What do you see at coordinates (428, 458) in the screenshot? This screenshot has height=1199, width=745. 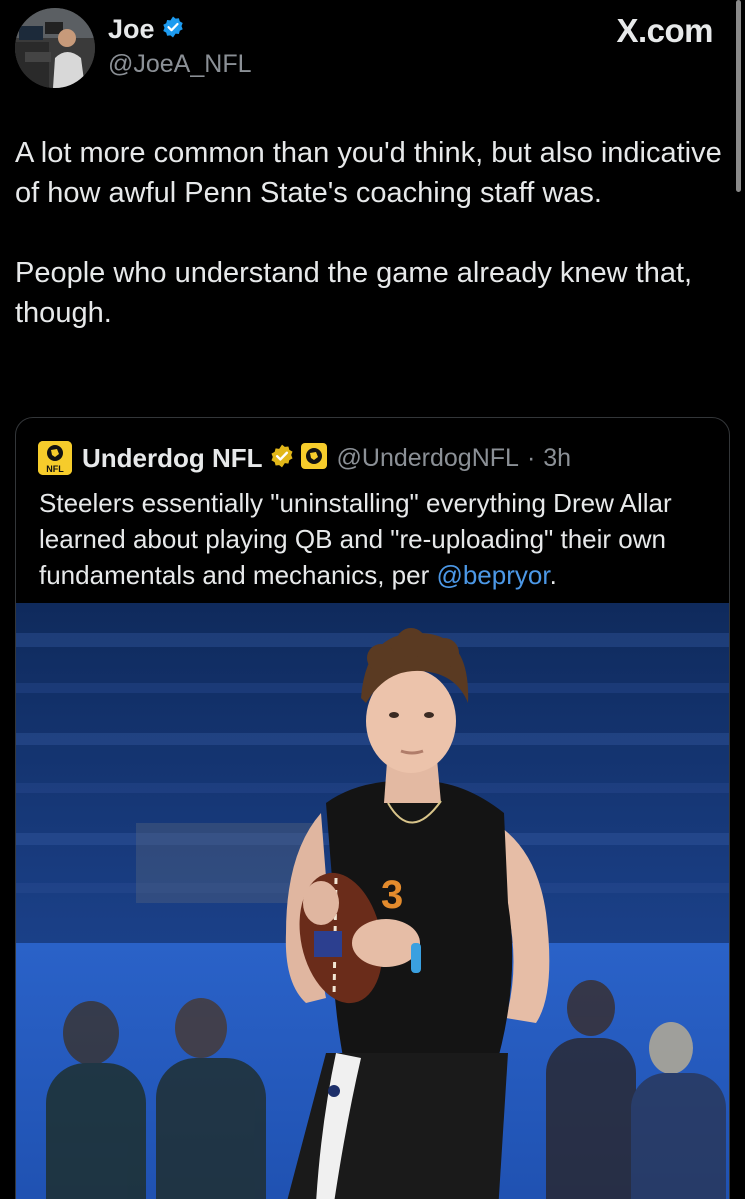 I see `quote-author-handle: @UnderdogNFL` at bounding box center [428, 458].